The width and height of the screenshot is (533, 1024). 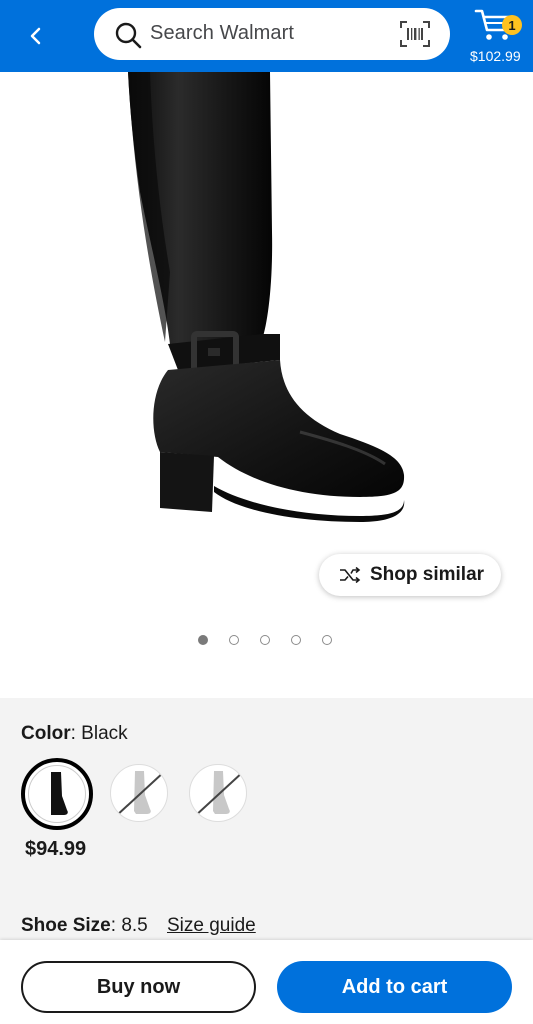 What do you see at coordinates (138, 987) in the screenshot?
I see `buy-now-button: Buy now` at bounding box center [138, 987].